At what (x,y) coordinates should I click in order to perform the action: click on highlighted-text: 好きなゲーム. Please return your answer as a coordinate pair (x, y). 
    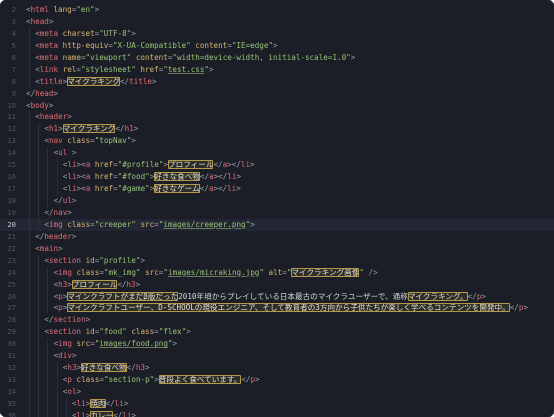
    Looking at the image, I should click on (177, 189).